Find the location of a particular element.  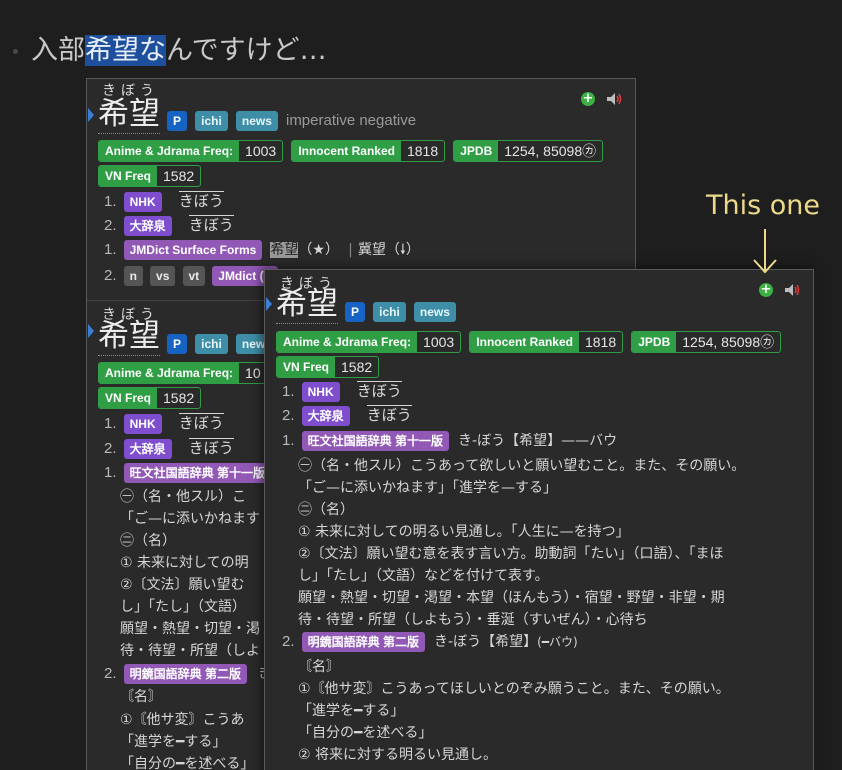

freq-anime: Anime & Jdrama Freq: 10 is located at coordinates (183, 373).